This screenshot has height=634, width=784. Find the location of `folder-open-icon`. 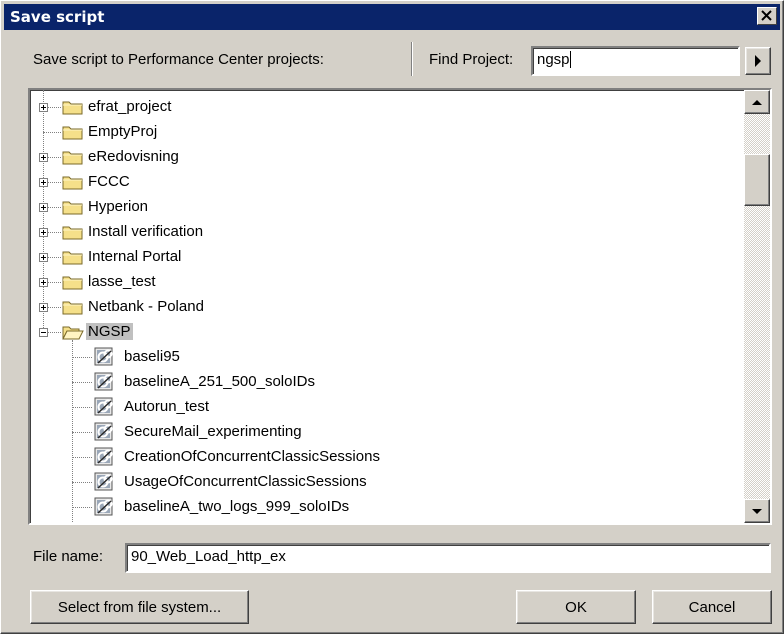

folder-open-icon is located at coordinates (73, 333).